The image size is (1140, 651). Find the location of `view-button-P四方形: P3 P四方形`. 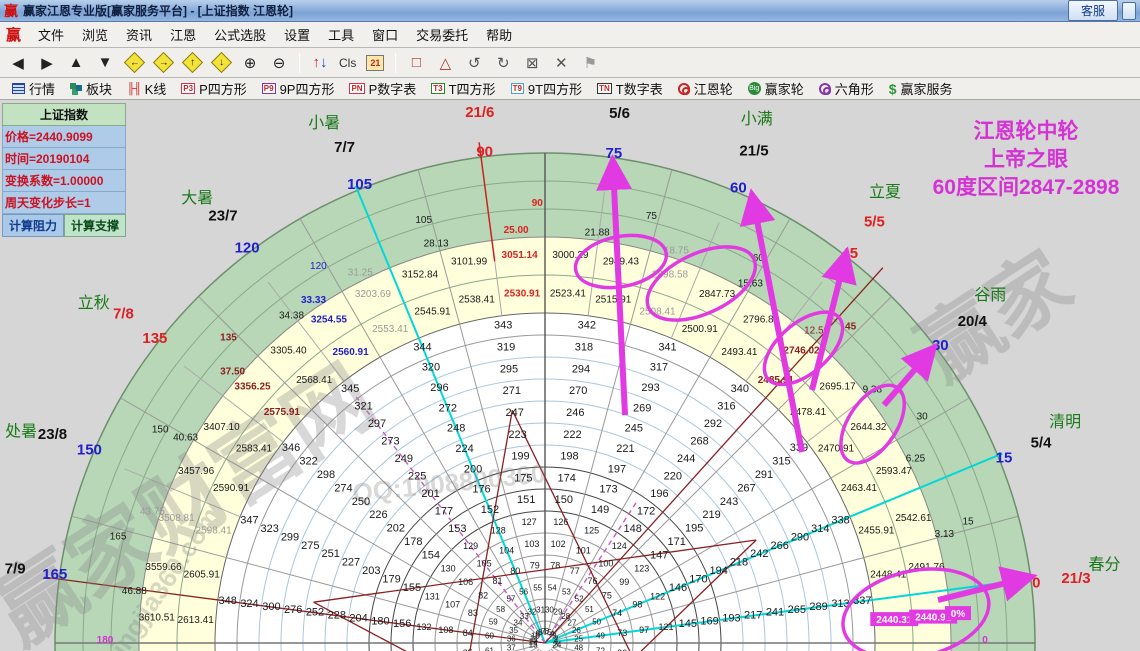

view-button-P四方形: P3 P四方形 is located at coordinates (213, 88).